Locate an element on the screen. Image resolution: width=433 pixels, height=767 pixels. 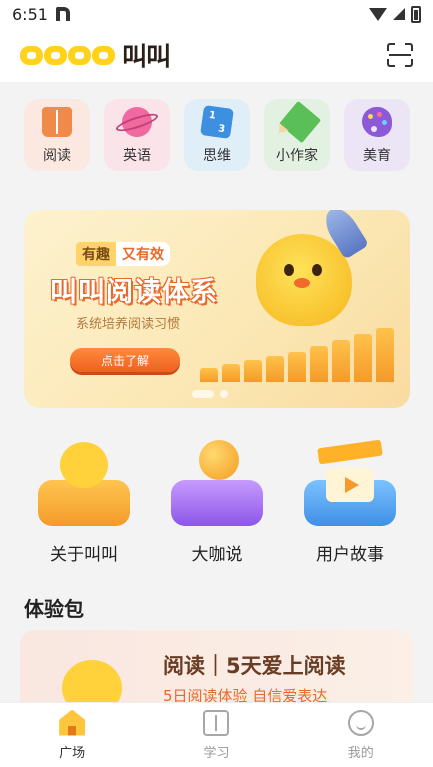
smile-icon is located at coordinates (360, 722).